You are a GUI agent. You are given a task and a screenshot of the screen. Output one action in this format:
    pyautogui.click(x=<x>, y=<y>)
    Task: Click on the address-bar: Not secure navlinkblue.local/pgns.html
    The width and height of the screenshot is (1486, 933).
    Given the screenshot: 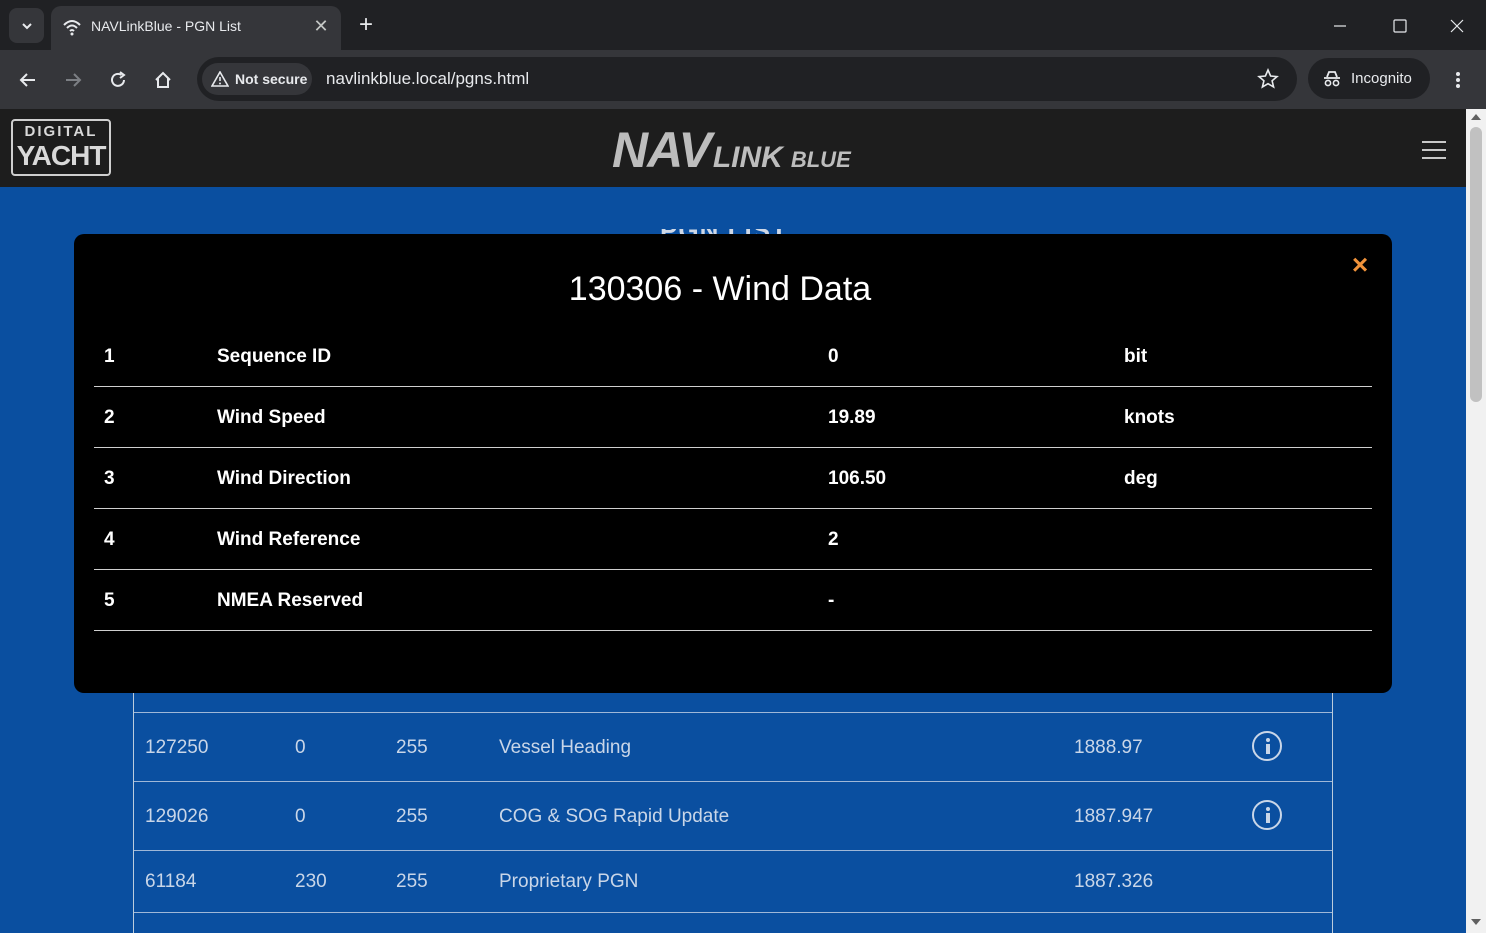 What is the action you would take?
    pyautogui.click(x=747, y=79)
    